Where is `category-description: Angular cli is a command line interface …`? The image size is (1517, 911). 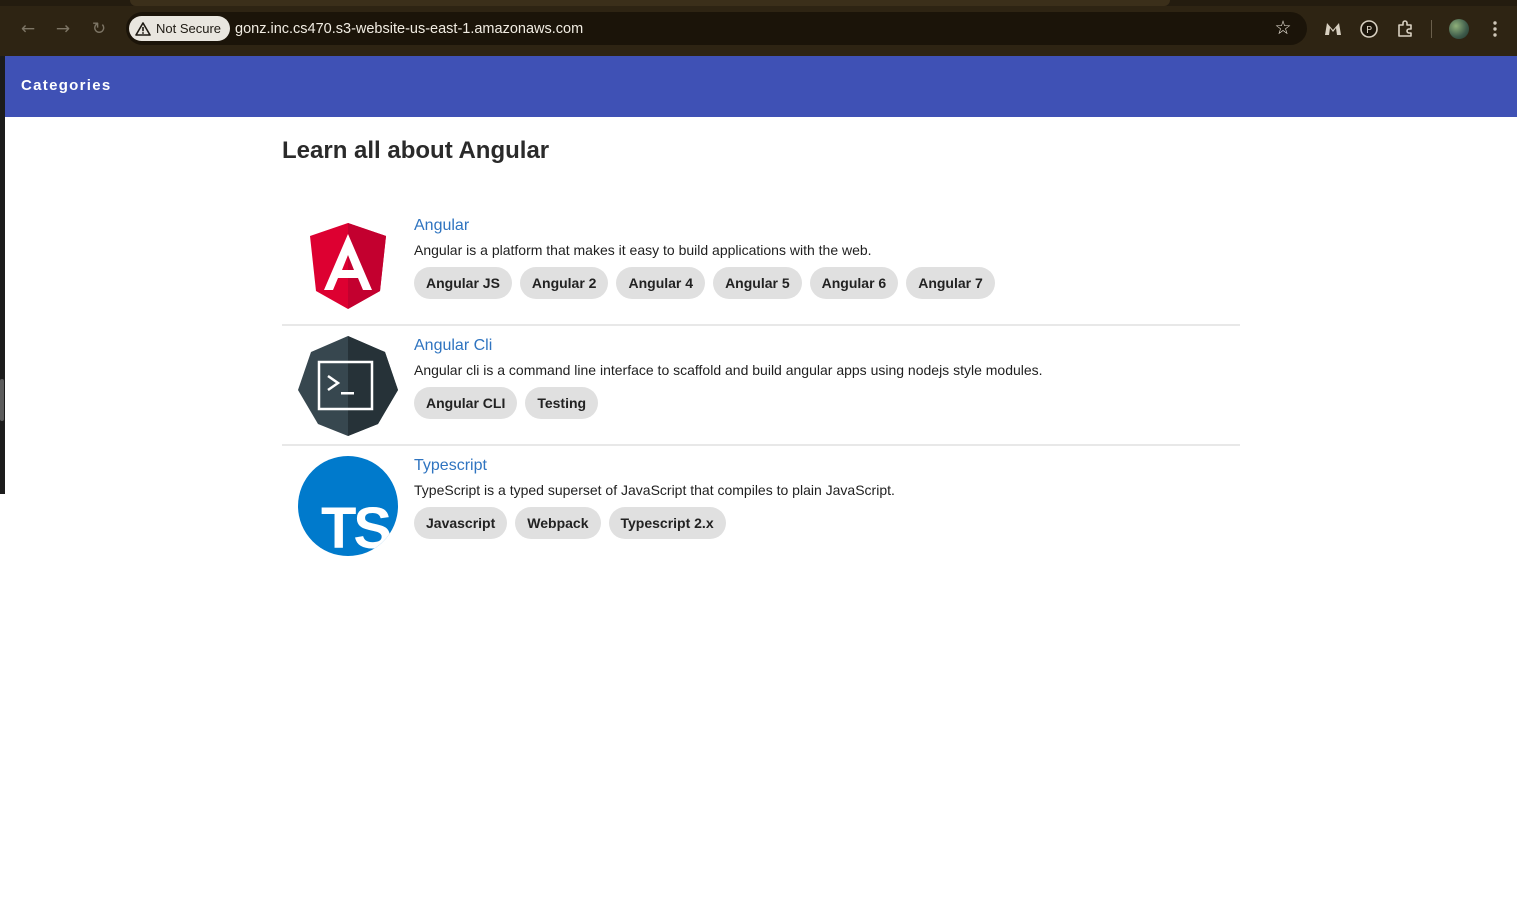
category-description: Angular cli is a command line interface … is located at coordinates (728, 370).